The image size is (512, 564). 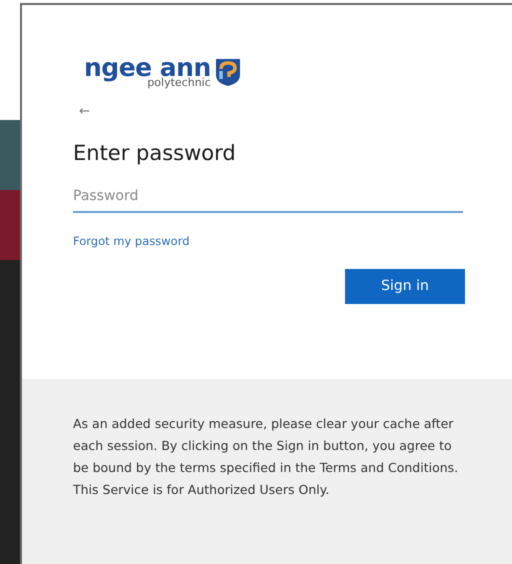 I want to click on sign-in-button: Sign in, so click(x=405, y=286).